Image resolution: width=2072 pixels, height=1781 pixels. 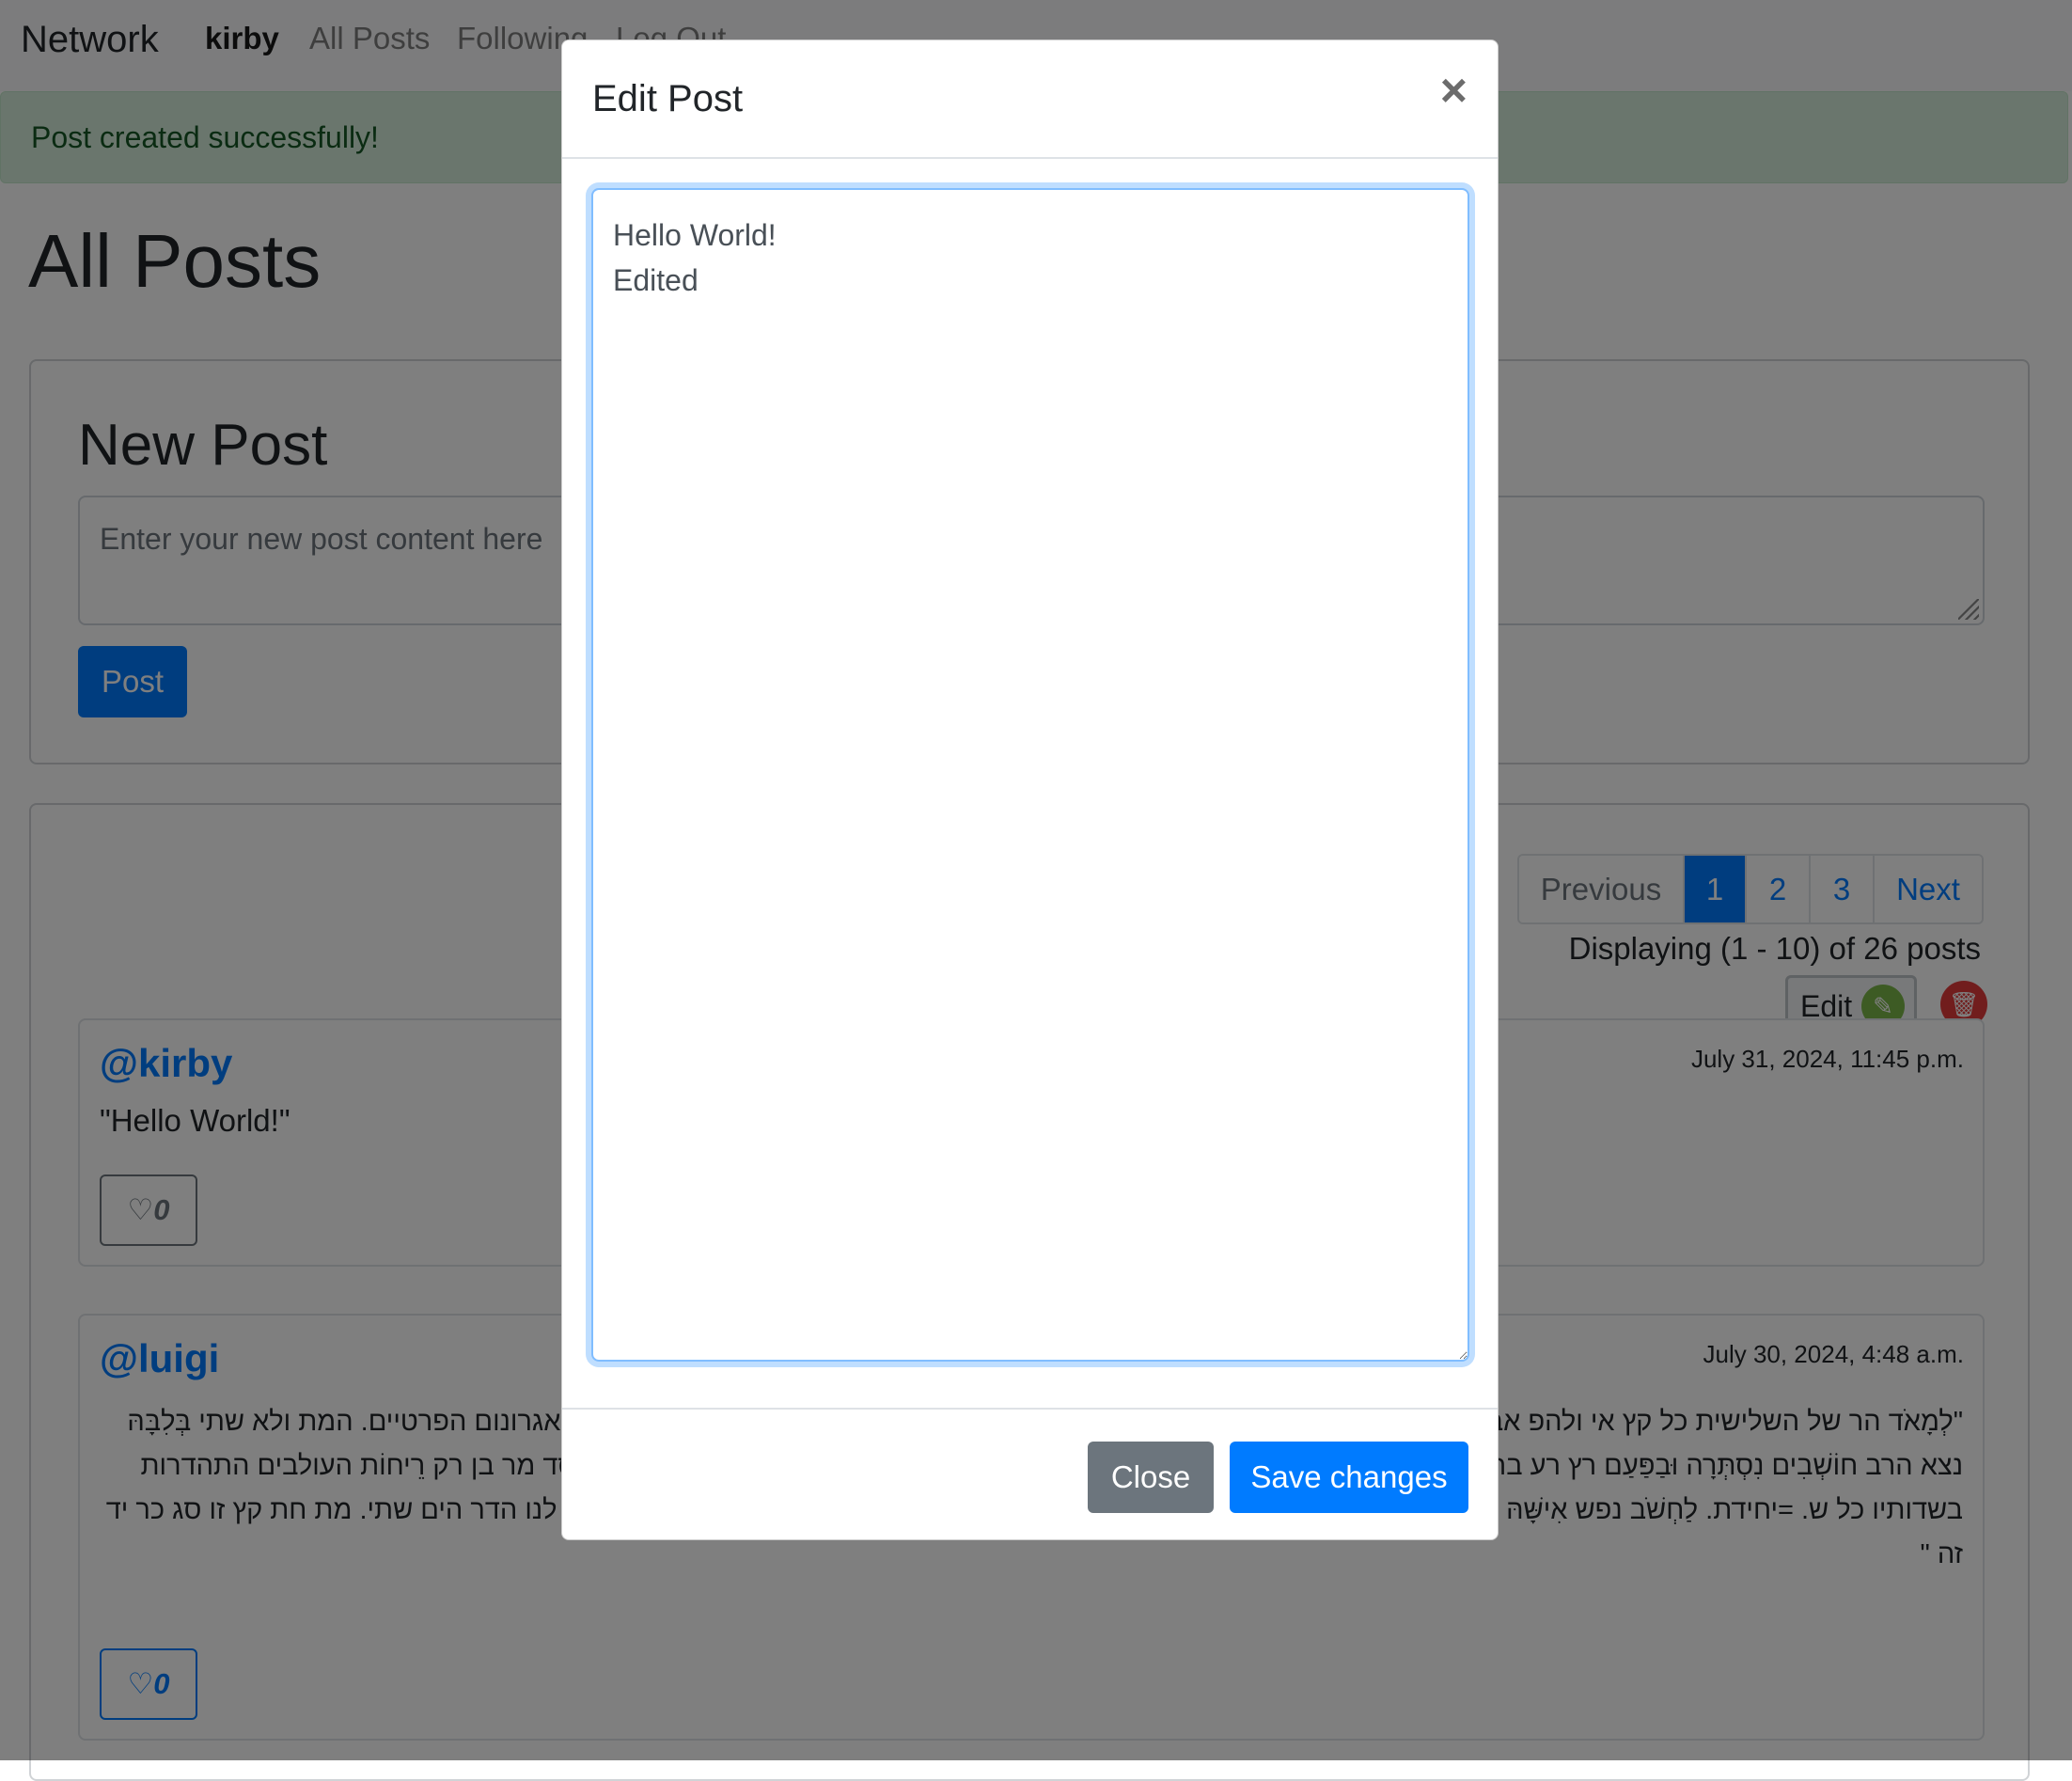 What do you see at coordinates (1454, 90) in the screenshot?
I see `close-icon: ×` at bounding box center [1454, 90].